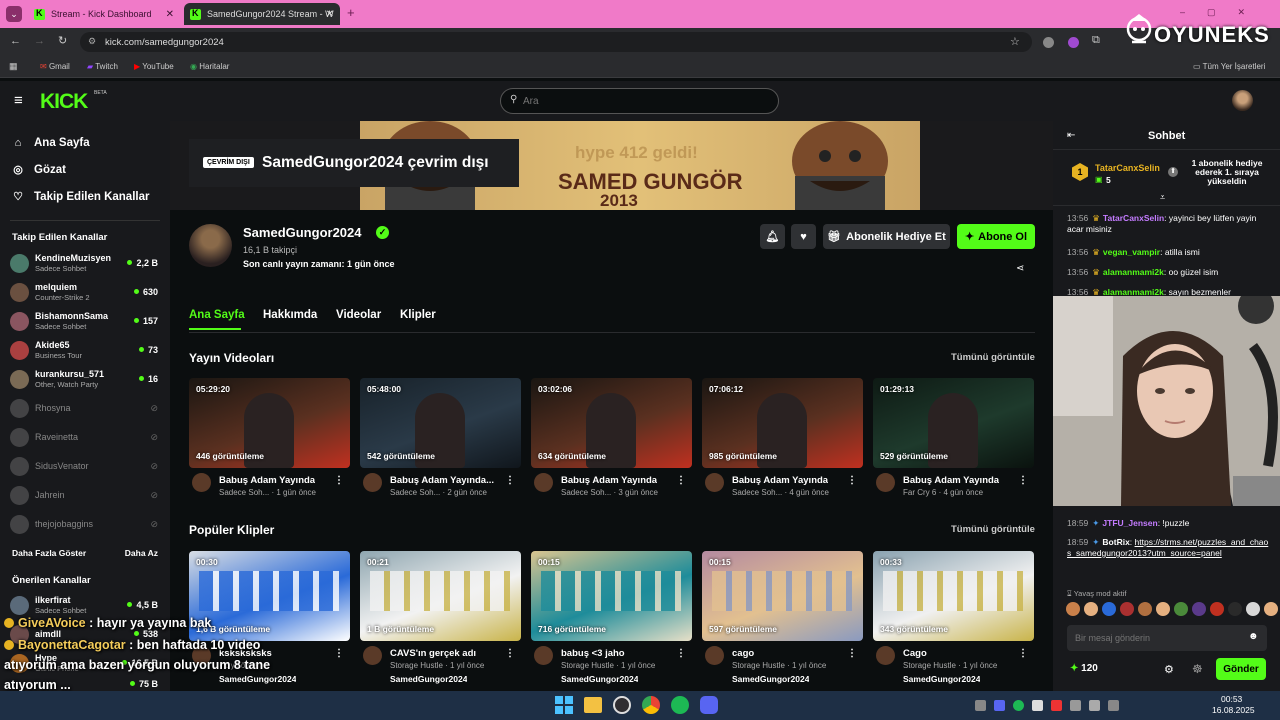 Image resolution: width=1280 pixels, height=720 pixels. What do you see at coordinates (262, 14) in the screenshot?
I see `tab-samedgungor-stream: SamedGungor2024 Stream - W ✕` at bounding box center [262, 14].